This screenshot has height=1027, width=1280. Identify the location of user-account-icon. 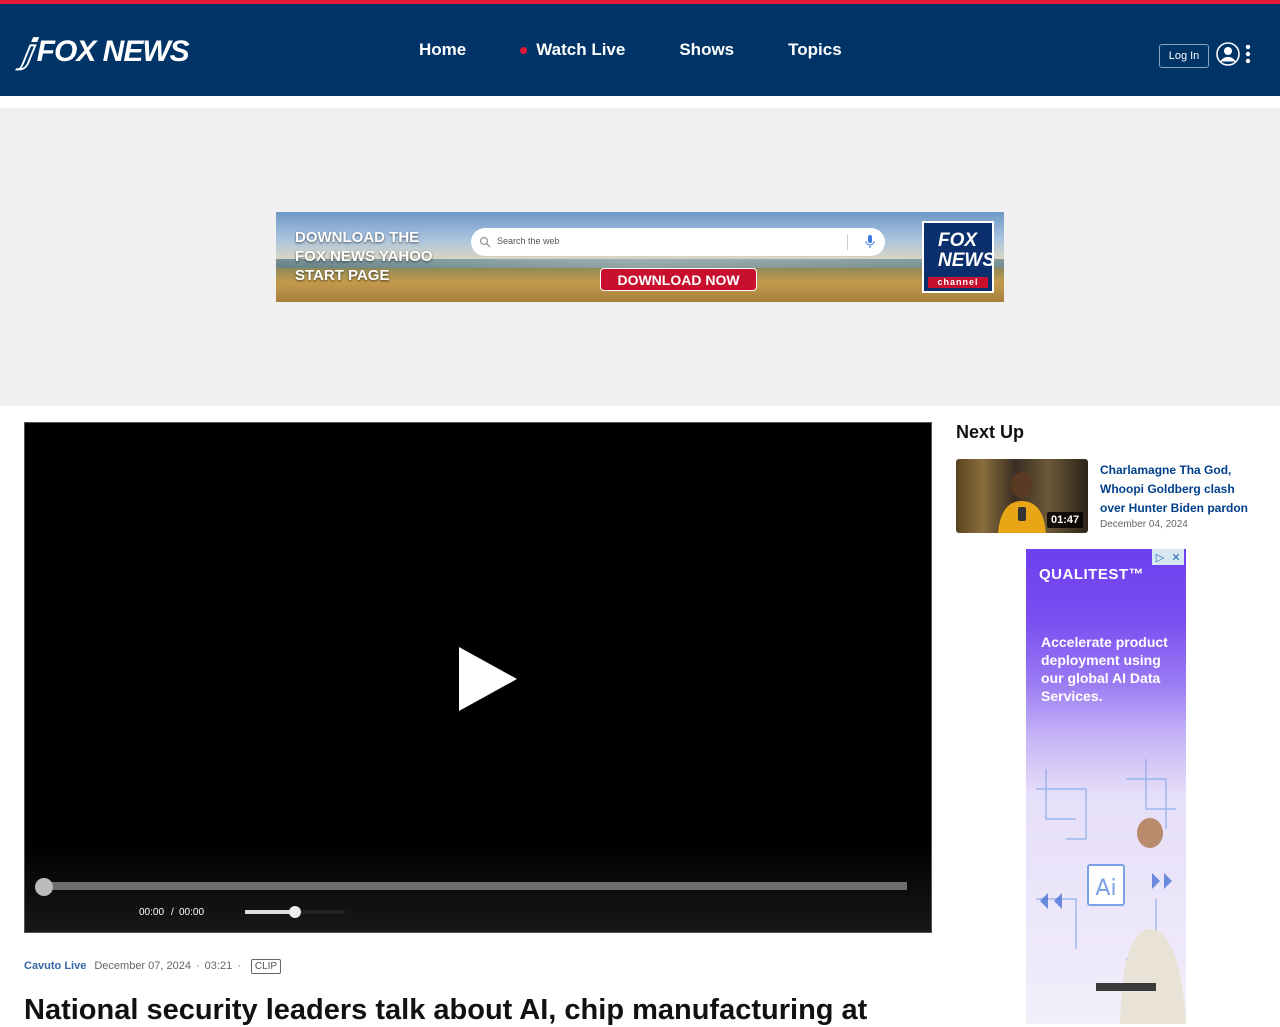
(1228, 54).